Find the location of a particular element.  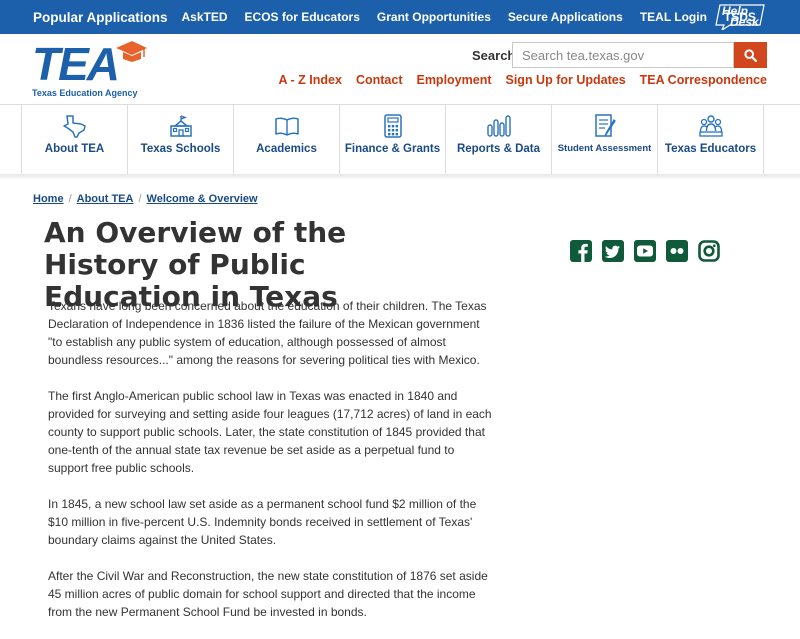

search-input is located at coordinates (623, 55).